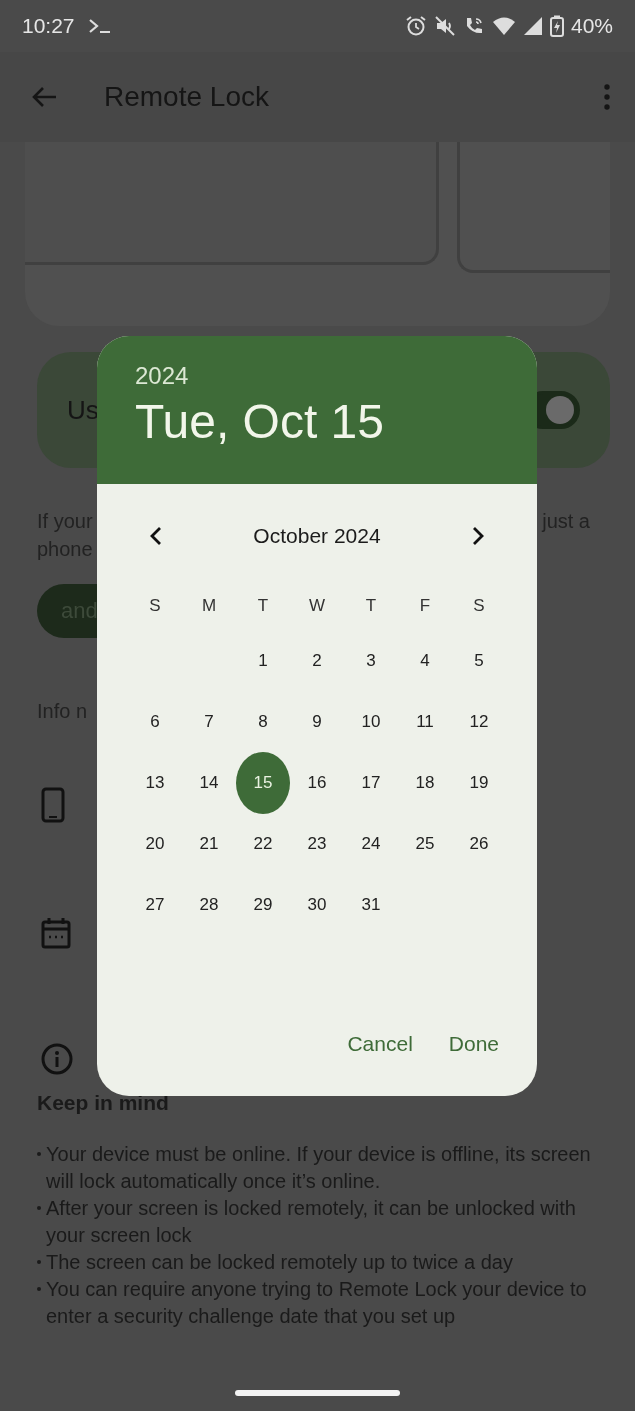  I want to click on day-cell: 20, so click(155, 843).